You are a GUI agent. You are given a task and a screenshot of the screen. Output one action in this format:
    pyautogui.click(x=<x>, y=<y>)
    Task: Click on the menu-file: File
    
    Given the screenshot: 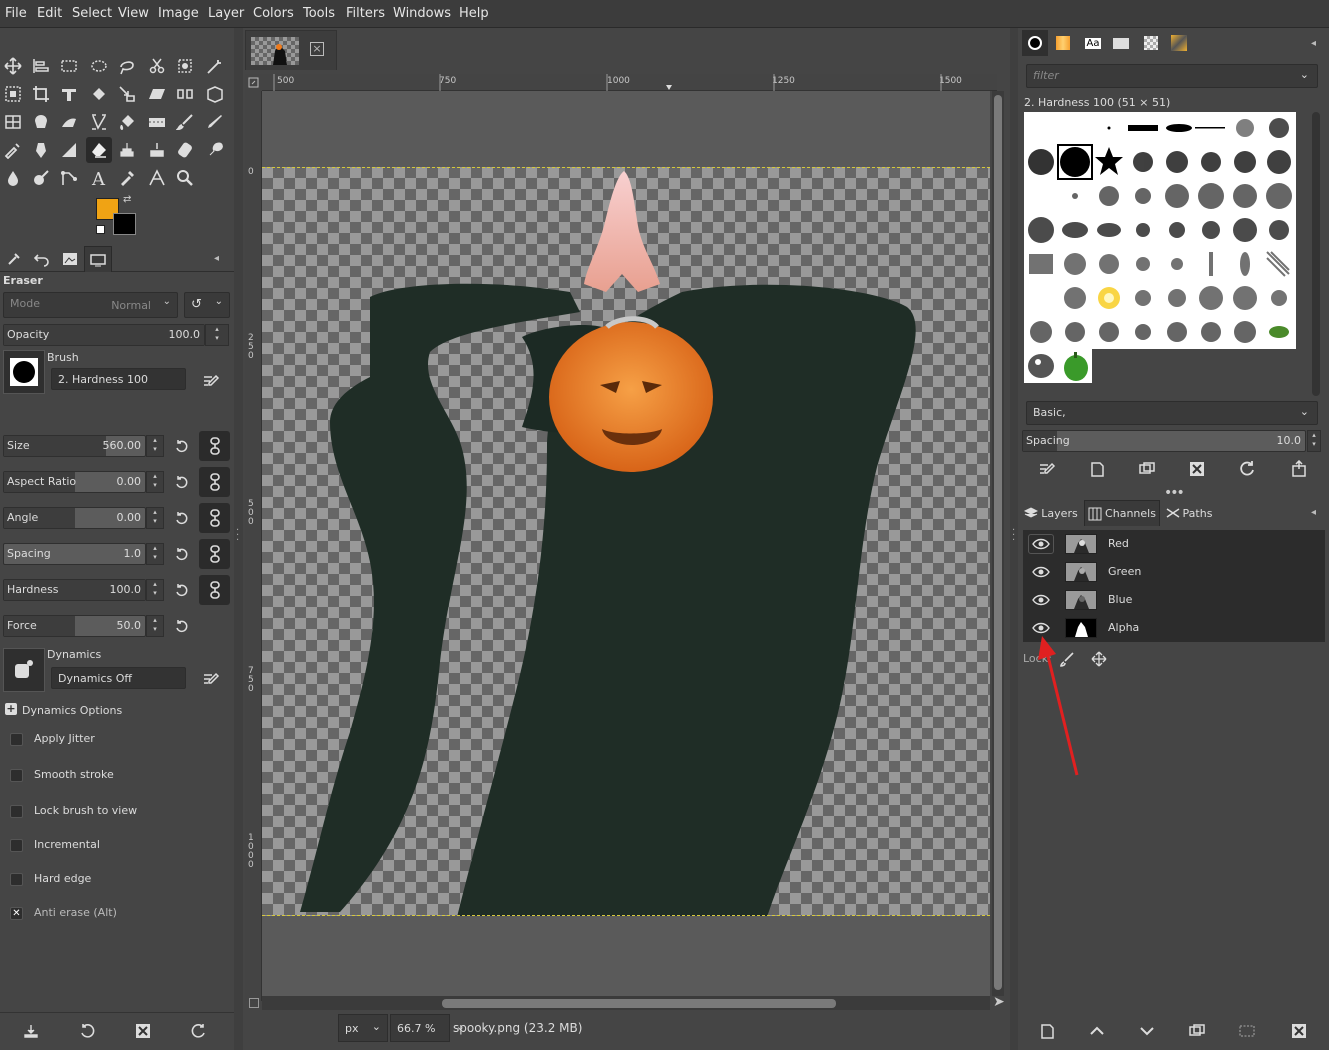 What is the action you would take?
    pyautogui.click(x=16, y=13)
    